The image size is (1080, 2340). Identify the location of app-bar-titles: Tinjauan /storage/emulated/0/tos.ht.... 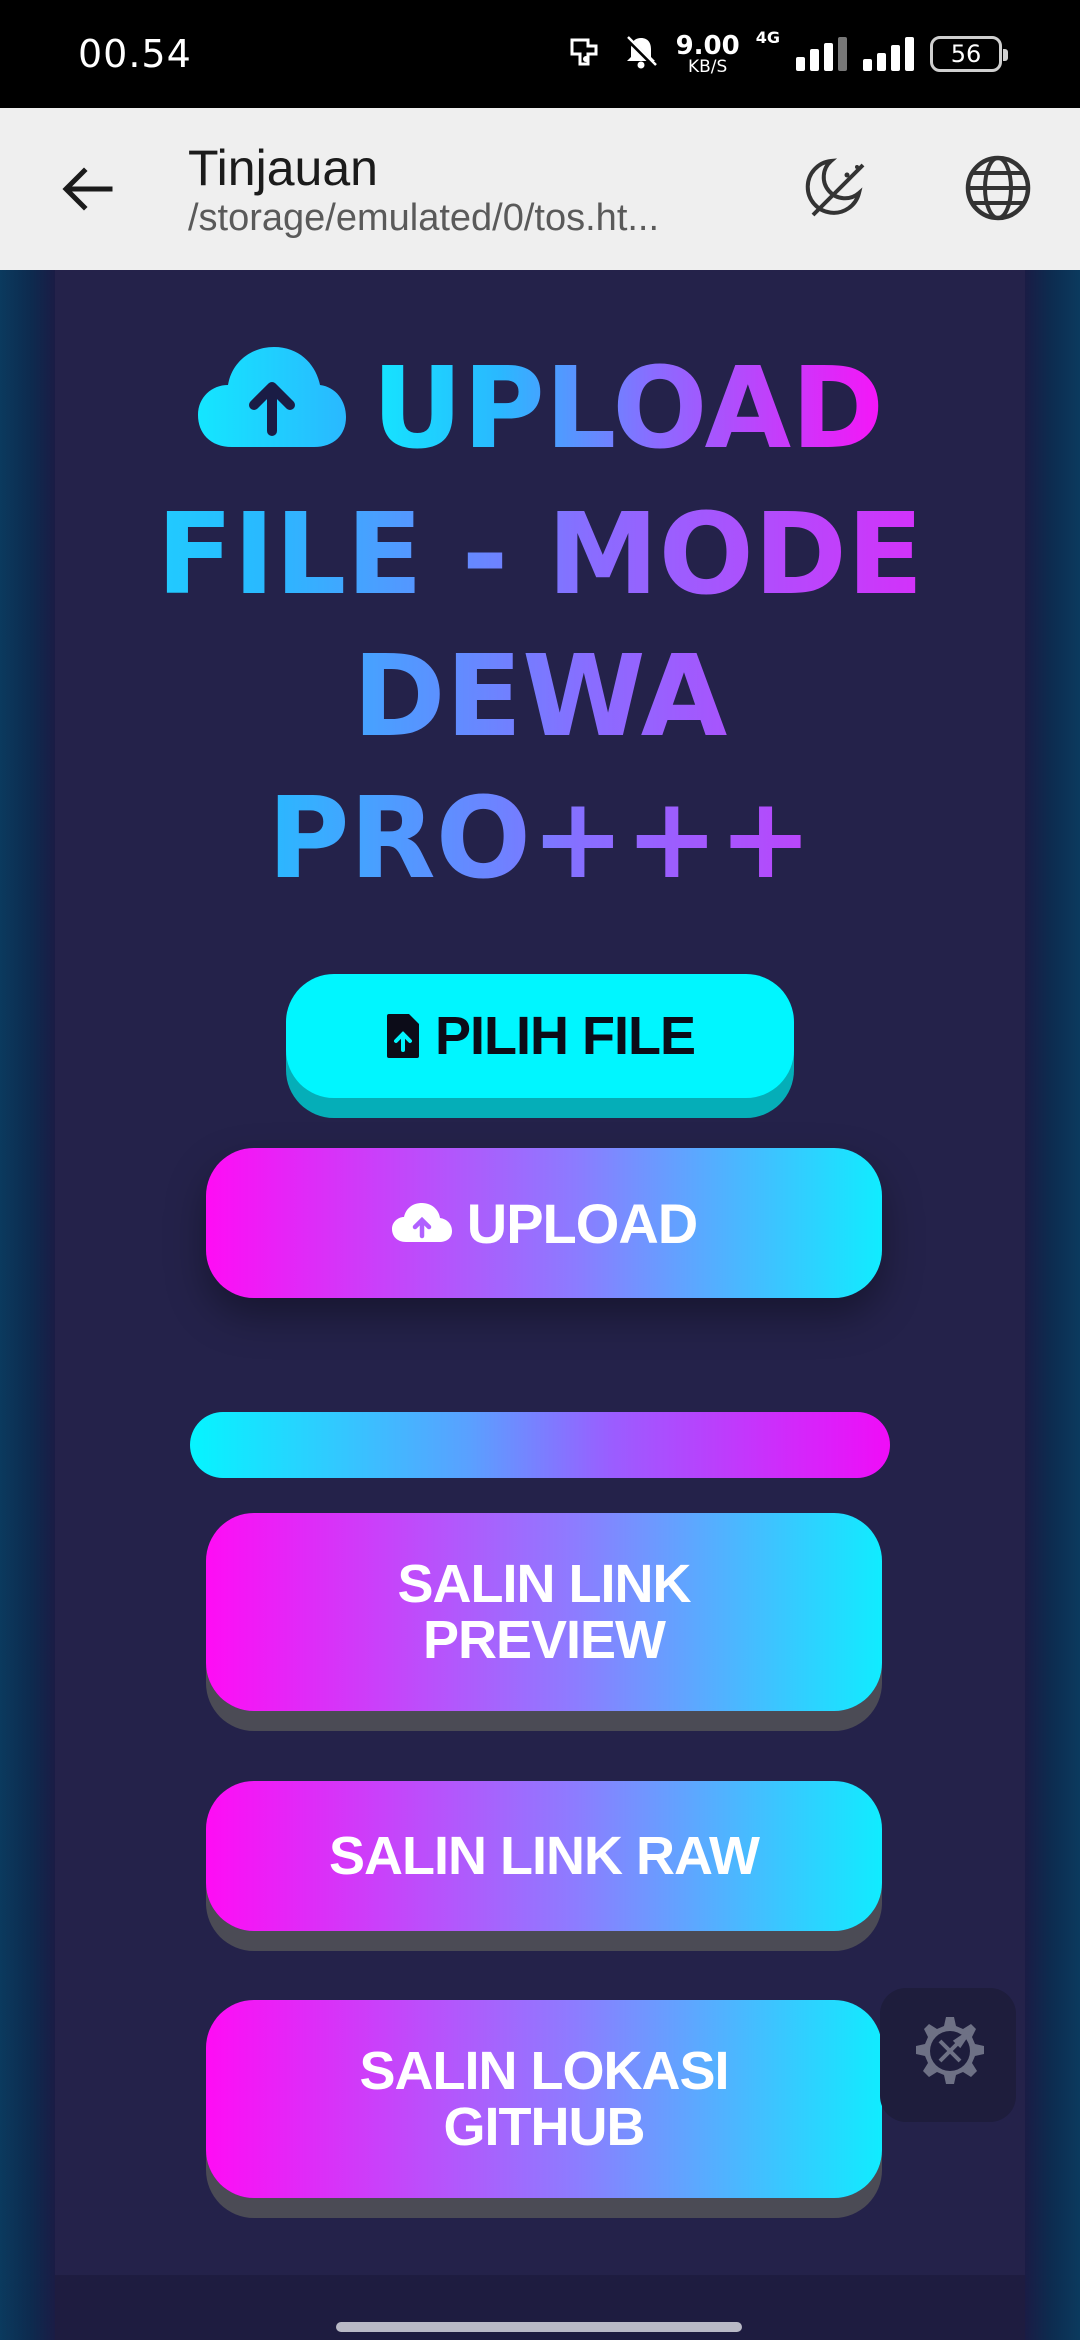
(468, 189).